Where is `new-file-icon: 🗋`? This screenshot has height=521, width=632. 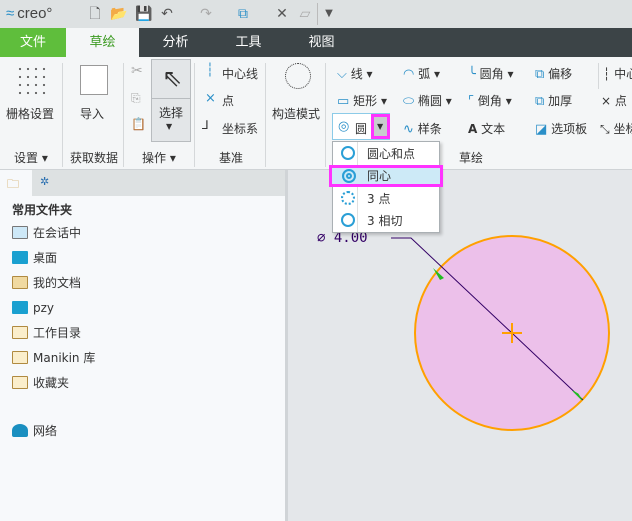
new-file-icon: 🗋 is located at coordinates (95, 14).